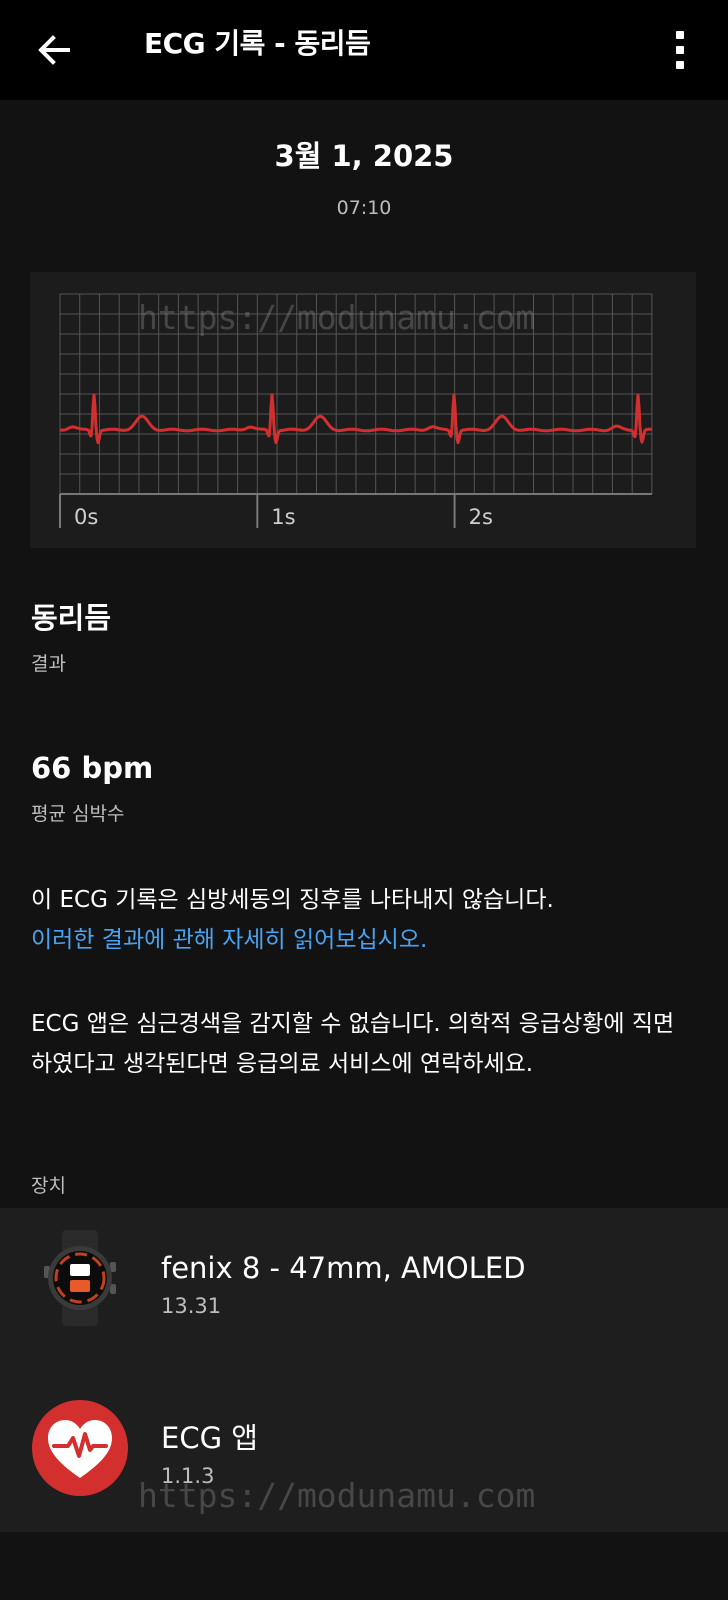 Image resolution: width=728 pixels, height=1600 pixels. What do you see at coordinates (191, 1306) in the screenshot?
I see `device-version: 13.31` at bounding box center [191, 1306].